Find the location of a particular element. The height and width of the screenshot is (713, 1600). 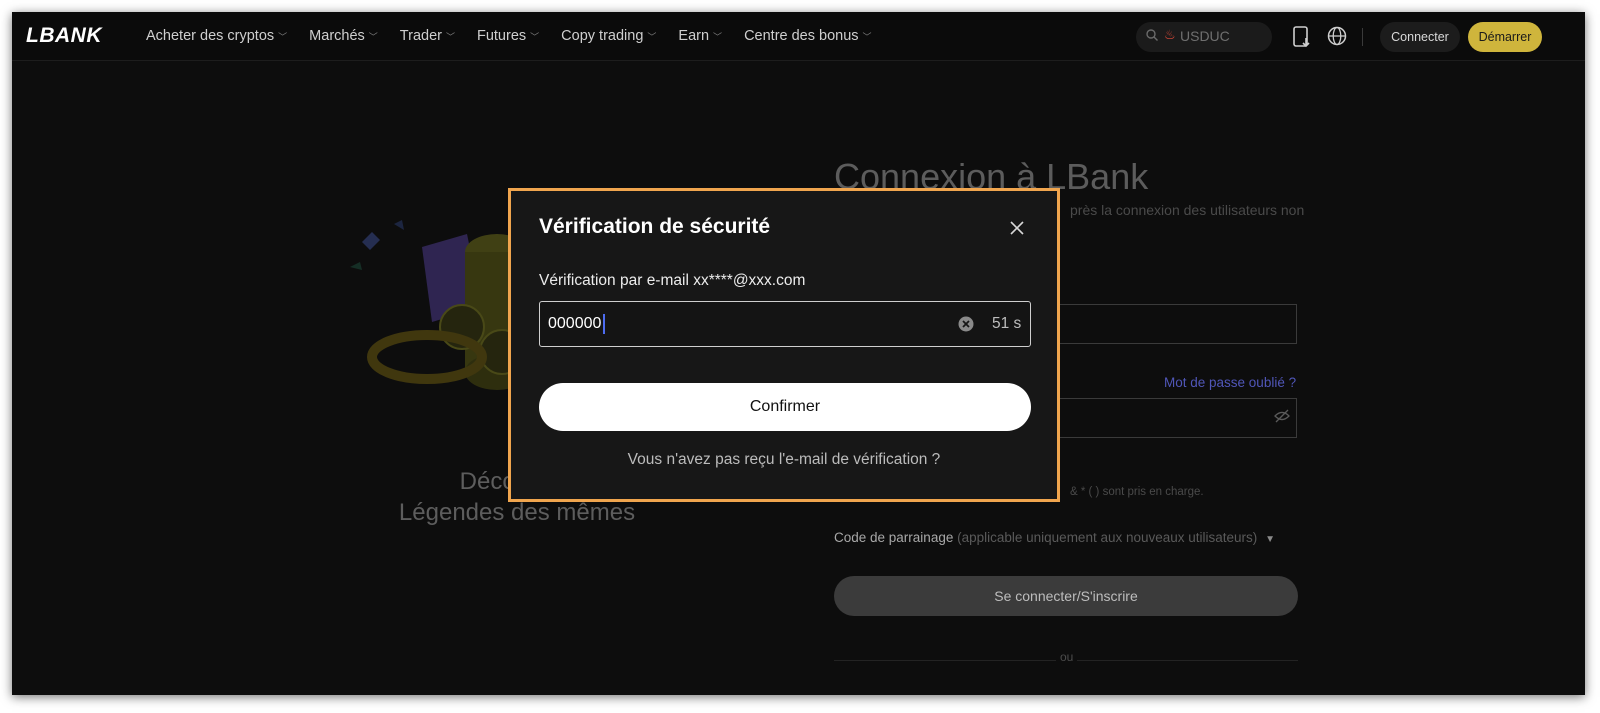

search-trending-text: USDUC is located at coordinates (1205, 36).